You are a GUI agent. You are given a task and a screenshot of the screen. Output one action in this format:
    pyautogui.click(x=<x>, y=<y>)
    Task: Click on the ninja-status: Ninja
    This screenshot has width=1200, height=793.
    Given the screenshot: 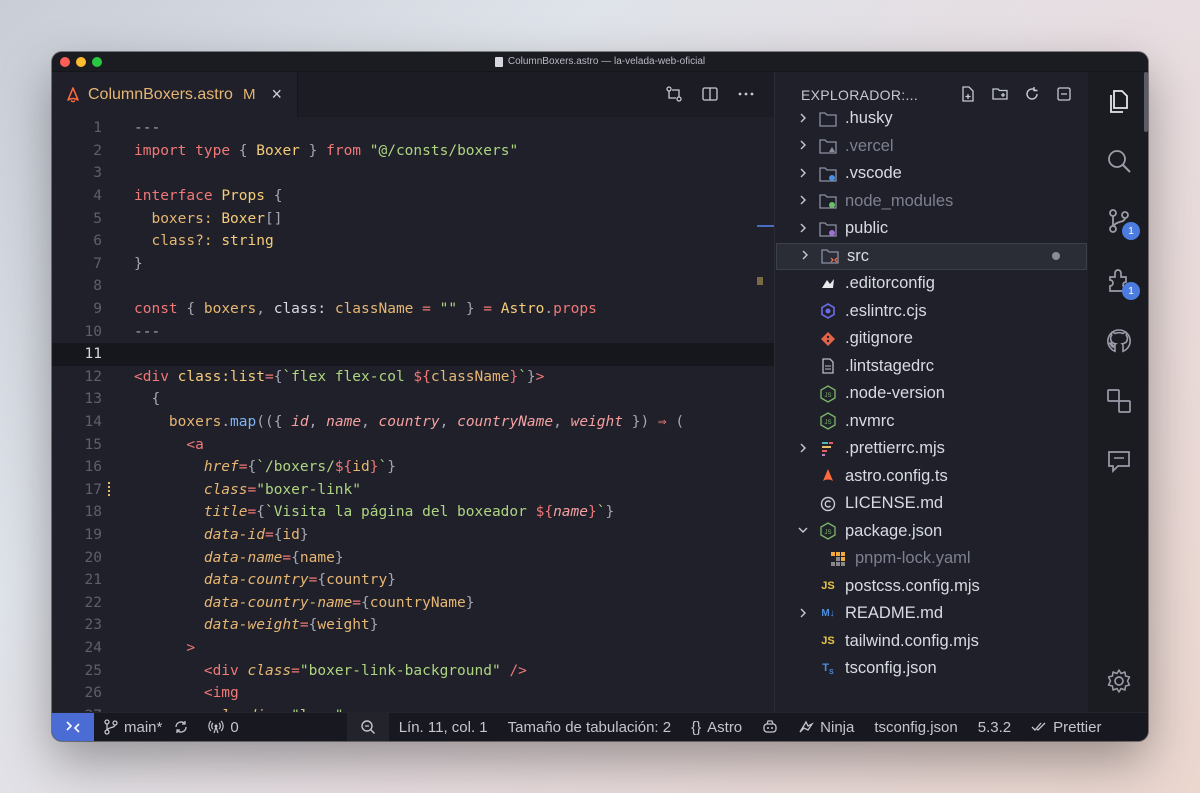 What is the action you would take?
    pyautogui.click(x=826, y=727)
    